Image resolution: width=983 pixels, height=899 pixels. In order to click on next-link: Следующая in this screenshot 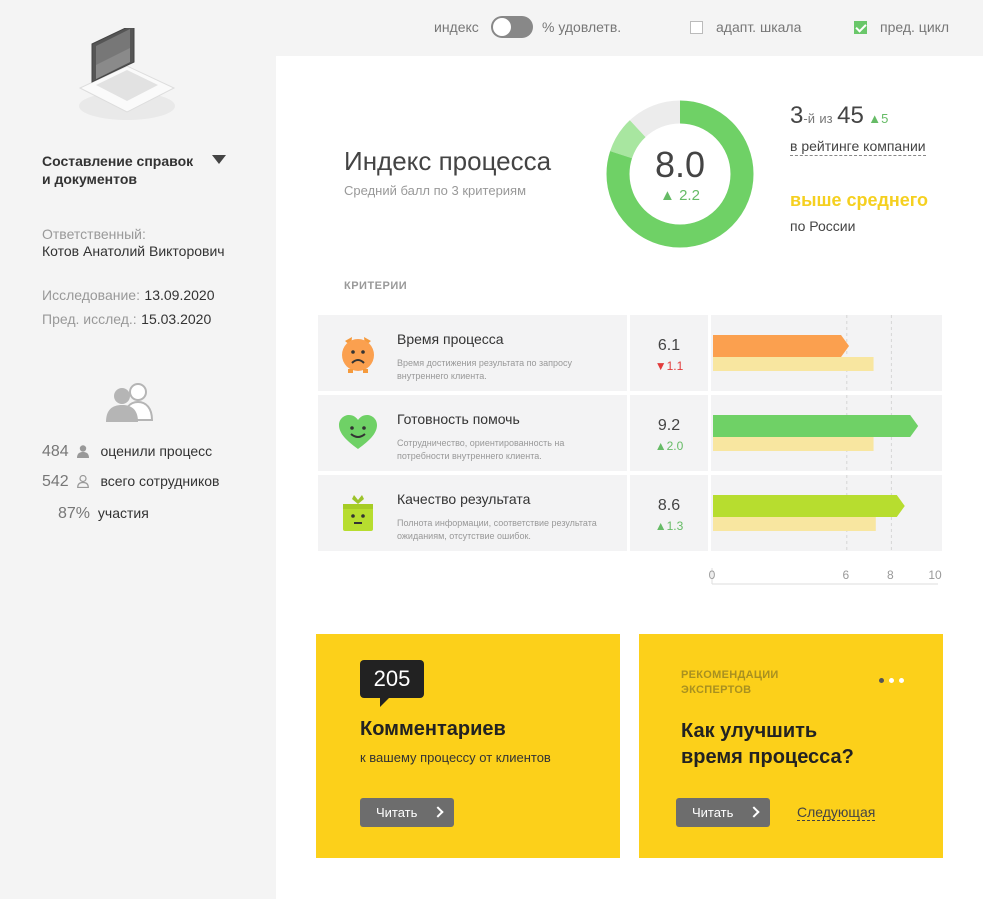, I will do `click(836, 812)`.